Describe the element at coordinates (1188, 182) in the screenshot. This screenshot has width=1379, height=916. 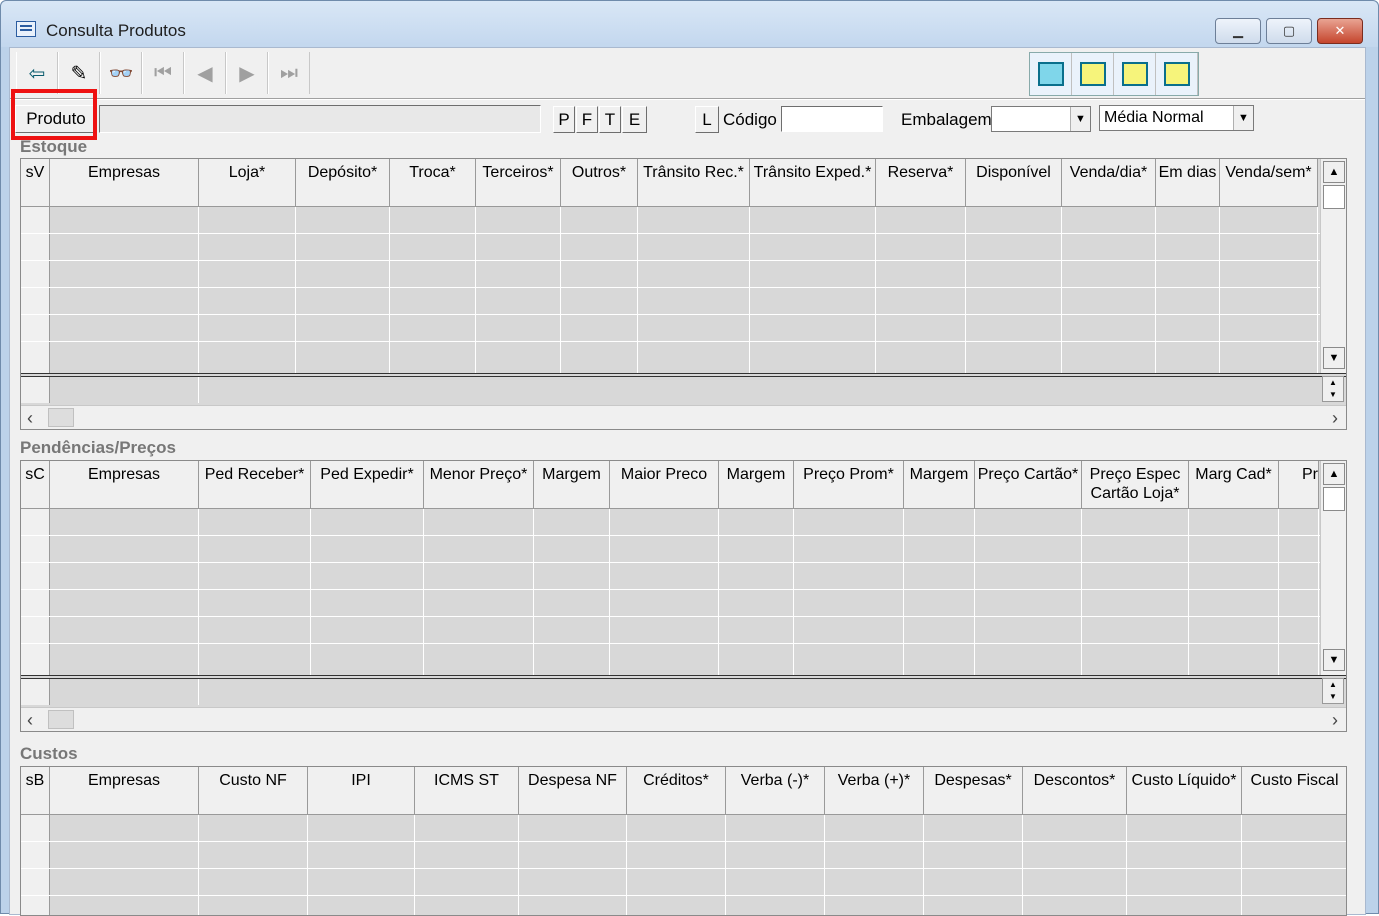
I see `column-header: Em dias` at that location.